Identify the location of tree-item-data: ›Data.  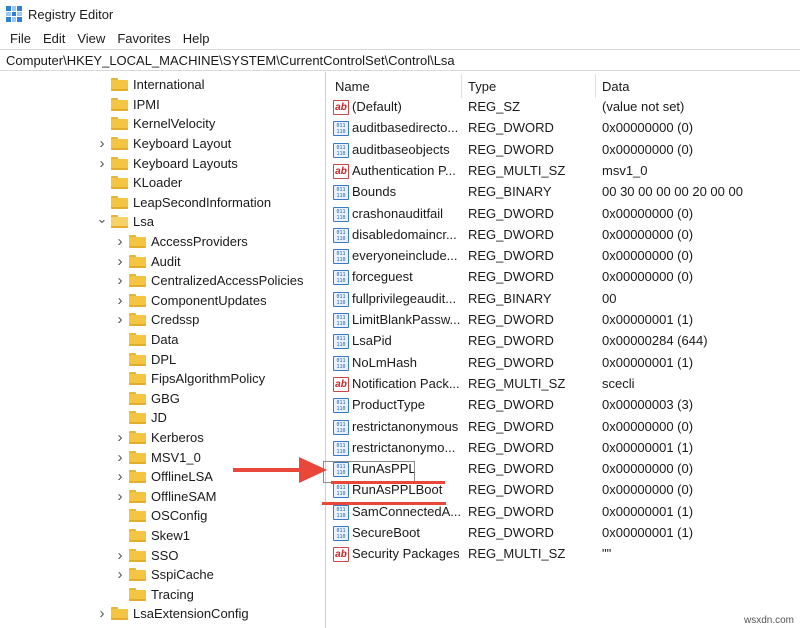
(146, 340).